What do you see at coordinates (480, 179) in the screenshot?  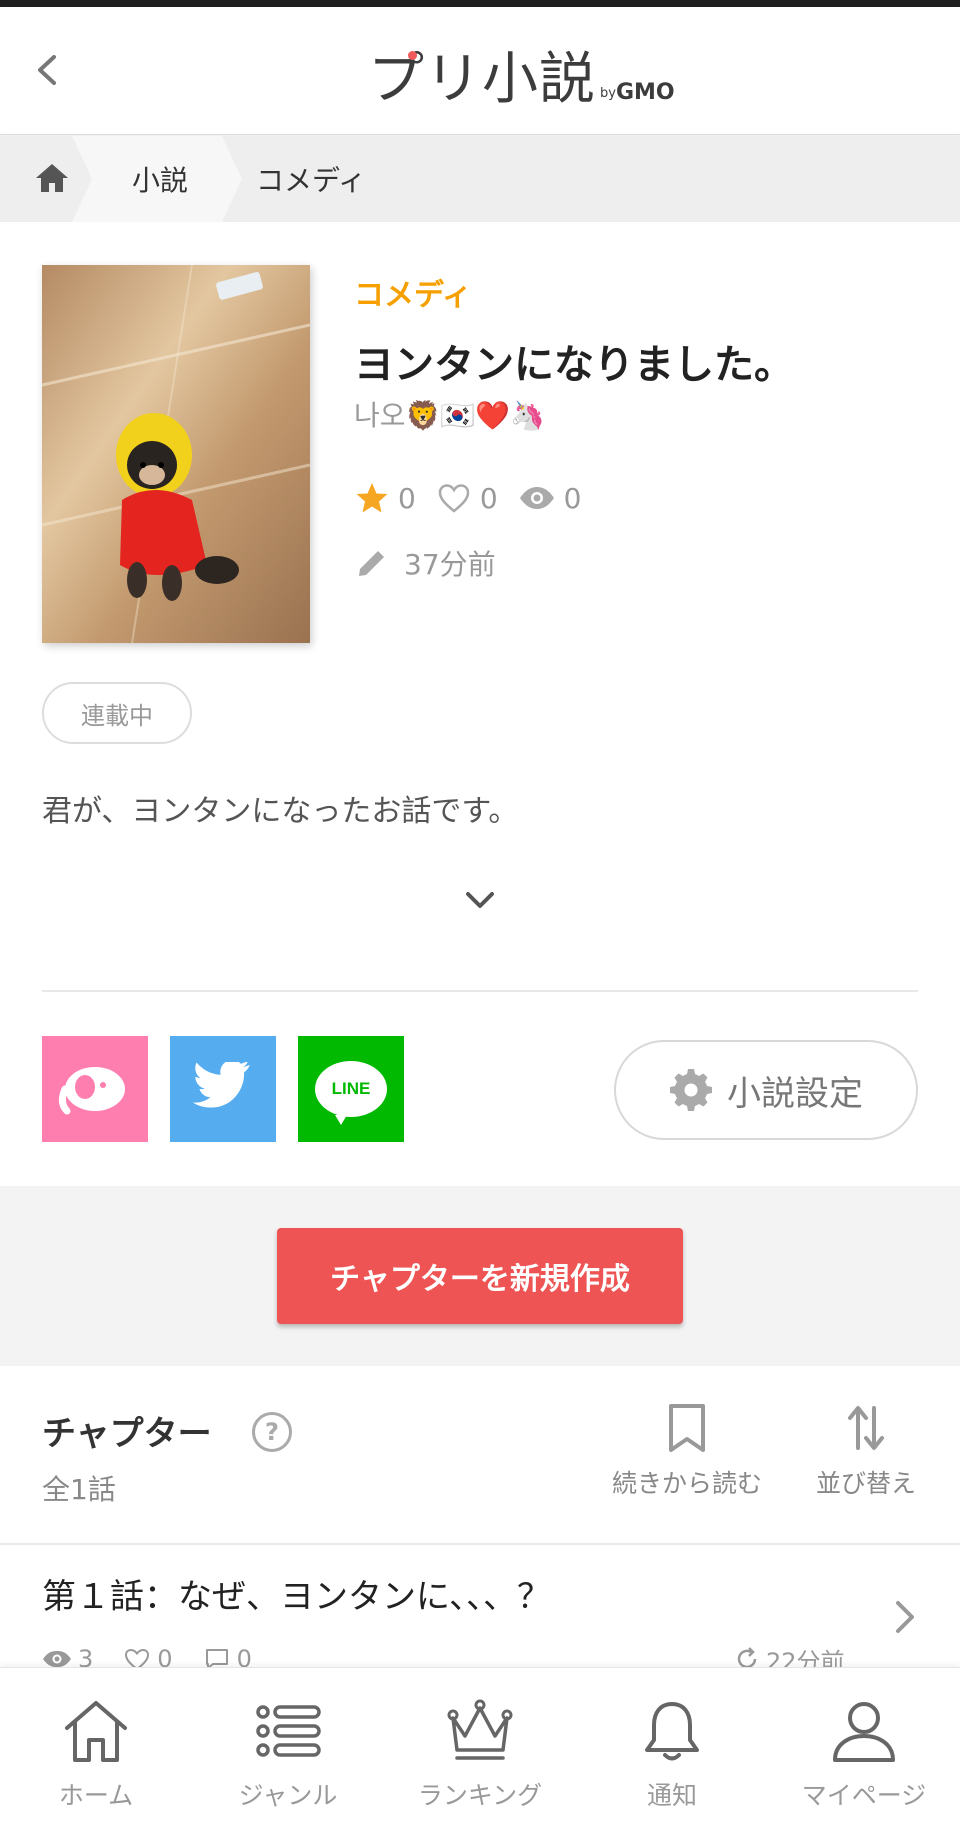 I see `breadcrumb: 小説 コメディ` at bounding box center [480, 179].